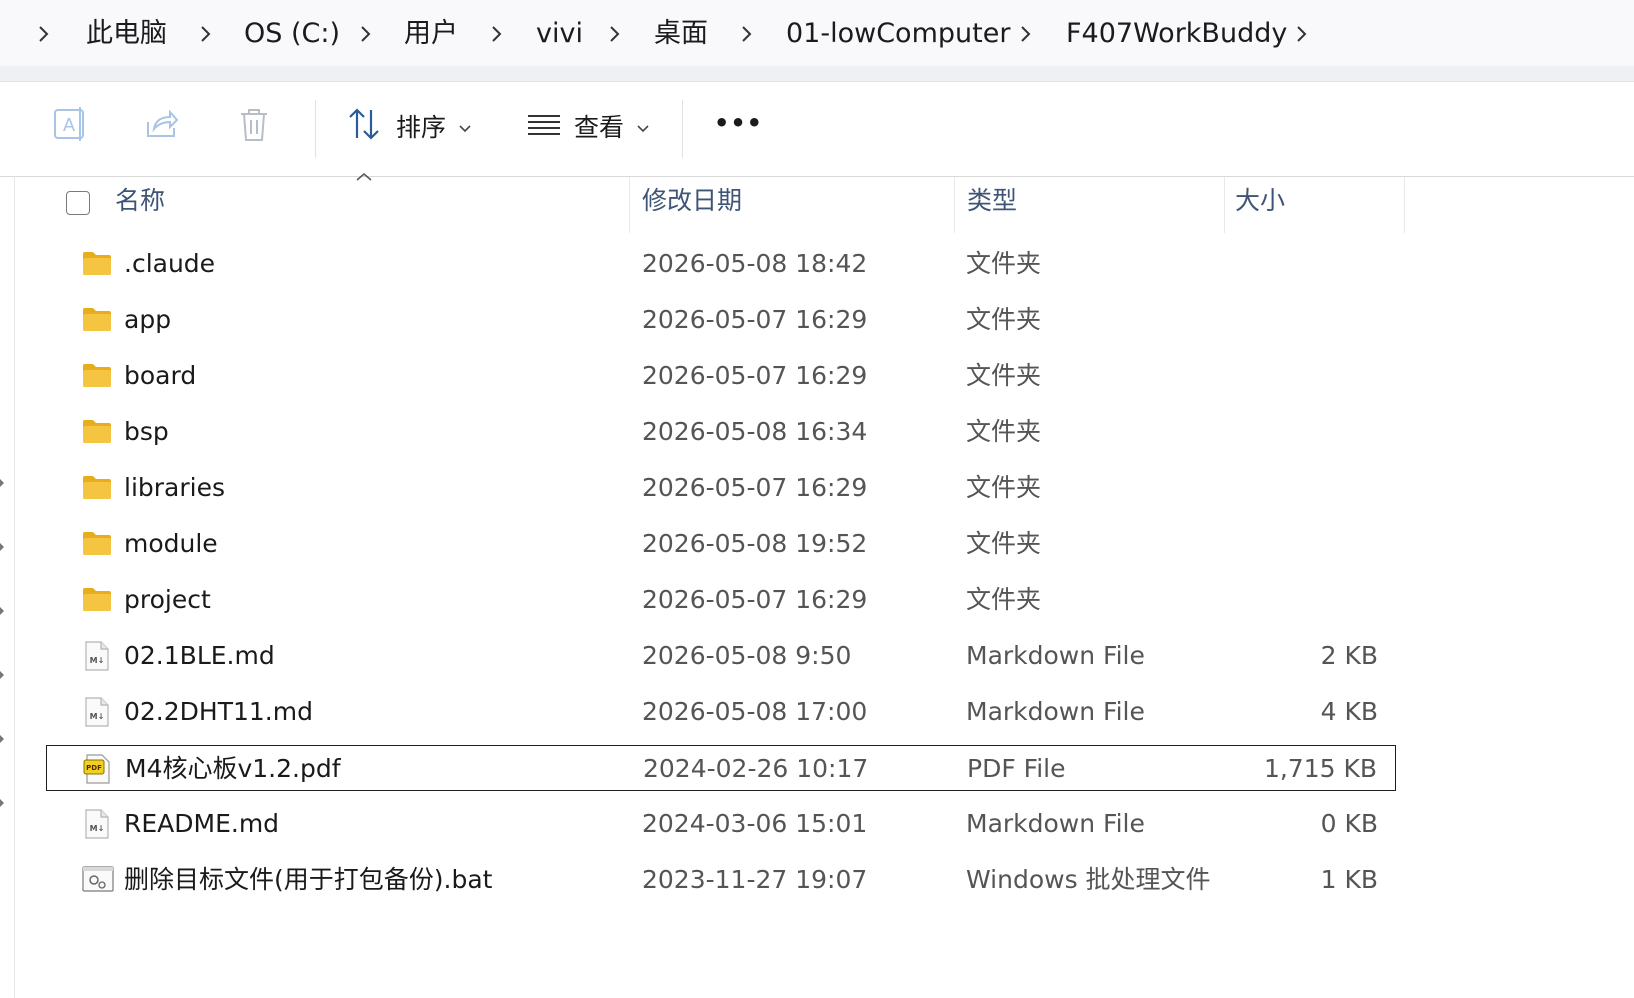 The image size is (1634, 998). I want to click on file-name: libraries, so click(174, 487).